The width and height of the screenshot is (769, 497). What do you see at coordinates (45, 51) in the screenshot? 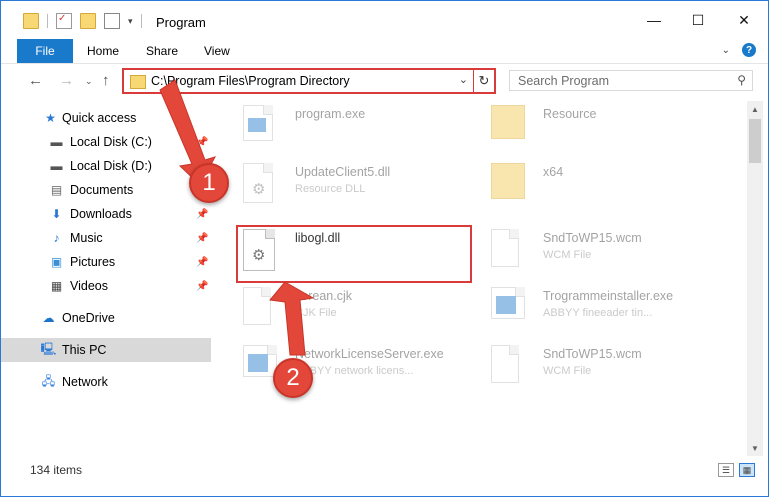
I see `tab-file: File` at bounding box center [45, 51].